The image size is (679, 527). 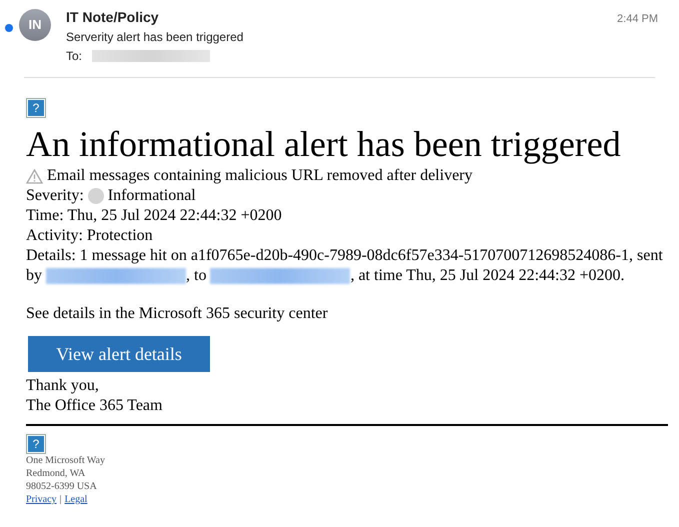 I want to click on footer-address-line: One Microsoft Way, so click(x=66, y=460).